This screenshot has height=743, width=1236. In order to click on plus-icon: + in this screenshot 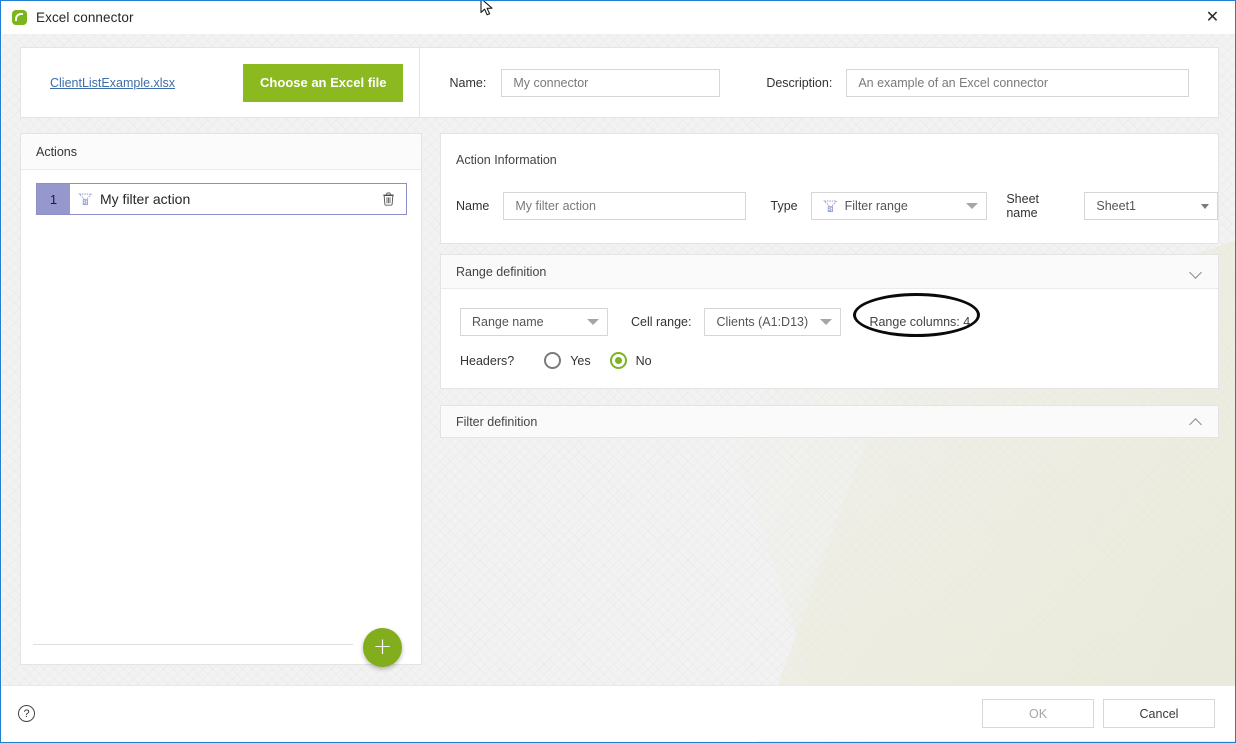, I will do `click(382, 647)`.